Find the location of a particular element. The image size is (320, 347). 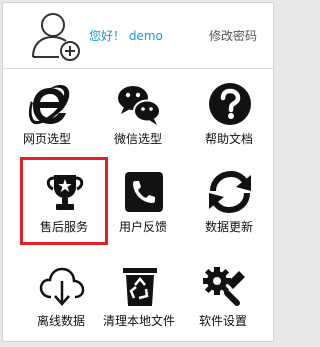

tile-clean-local-files: 清理本地文件 is located at coordinates (139, 295).